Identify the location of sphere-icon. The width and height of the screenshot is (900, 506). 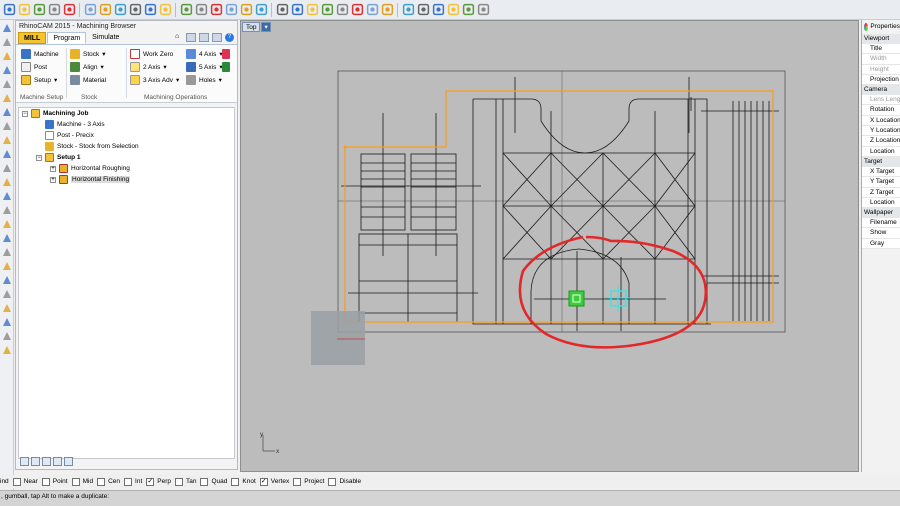
(423, 10).